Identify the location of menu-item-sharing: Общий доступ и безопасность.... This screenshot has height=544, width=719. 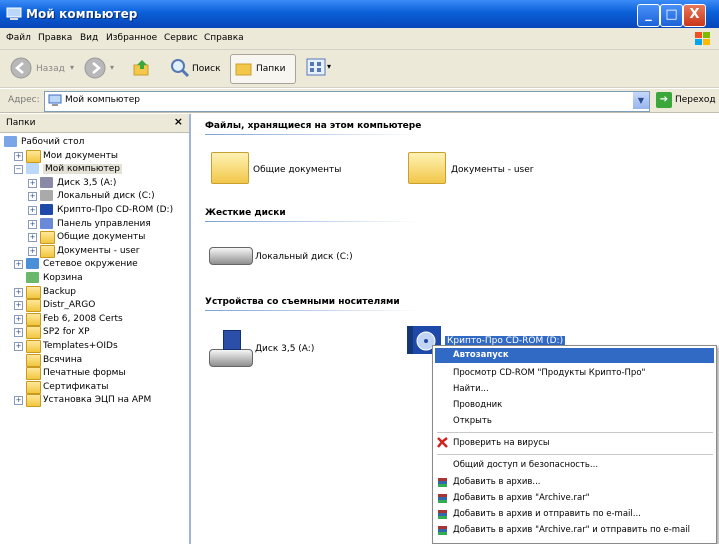
(525, 465).